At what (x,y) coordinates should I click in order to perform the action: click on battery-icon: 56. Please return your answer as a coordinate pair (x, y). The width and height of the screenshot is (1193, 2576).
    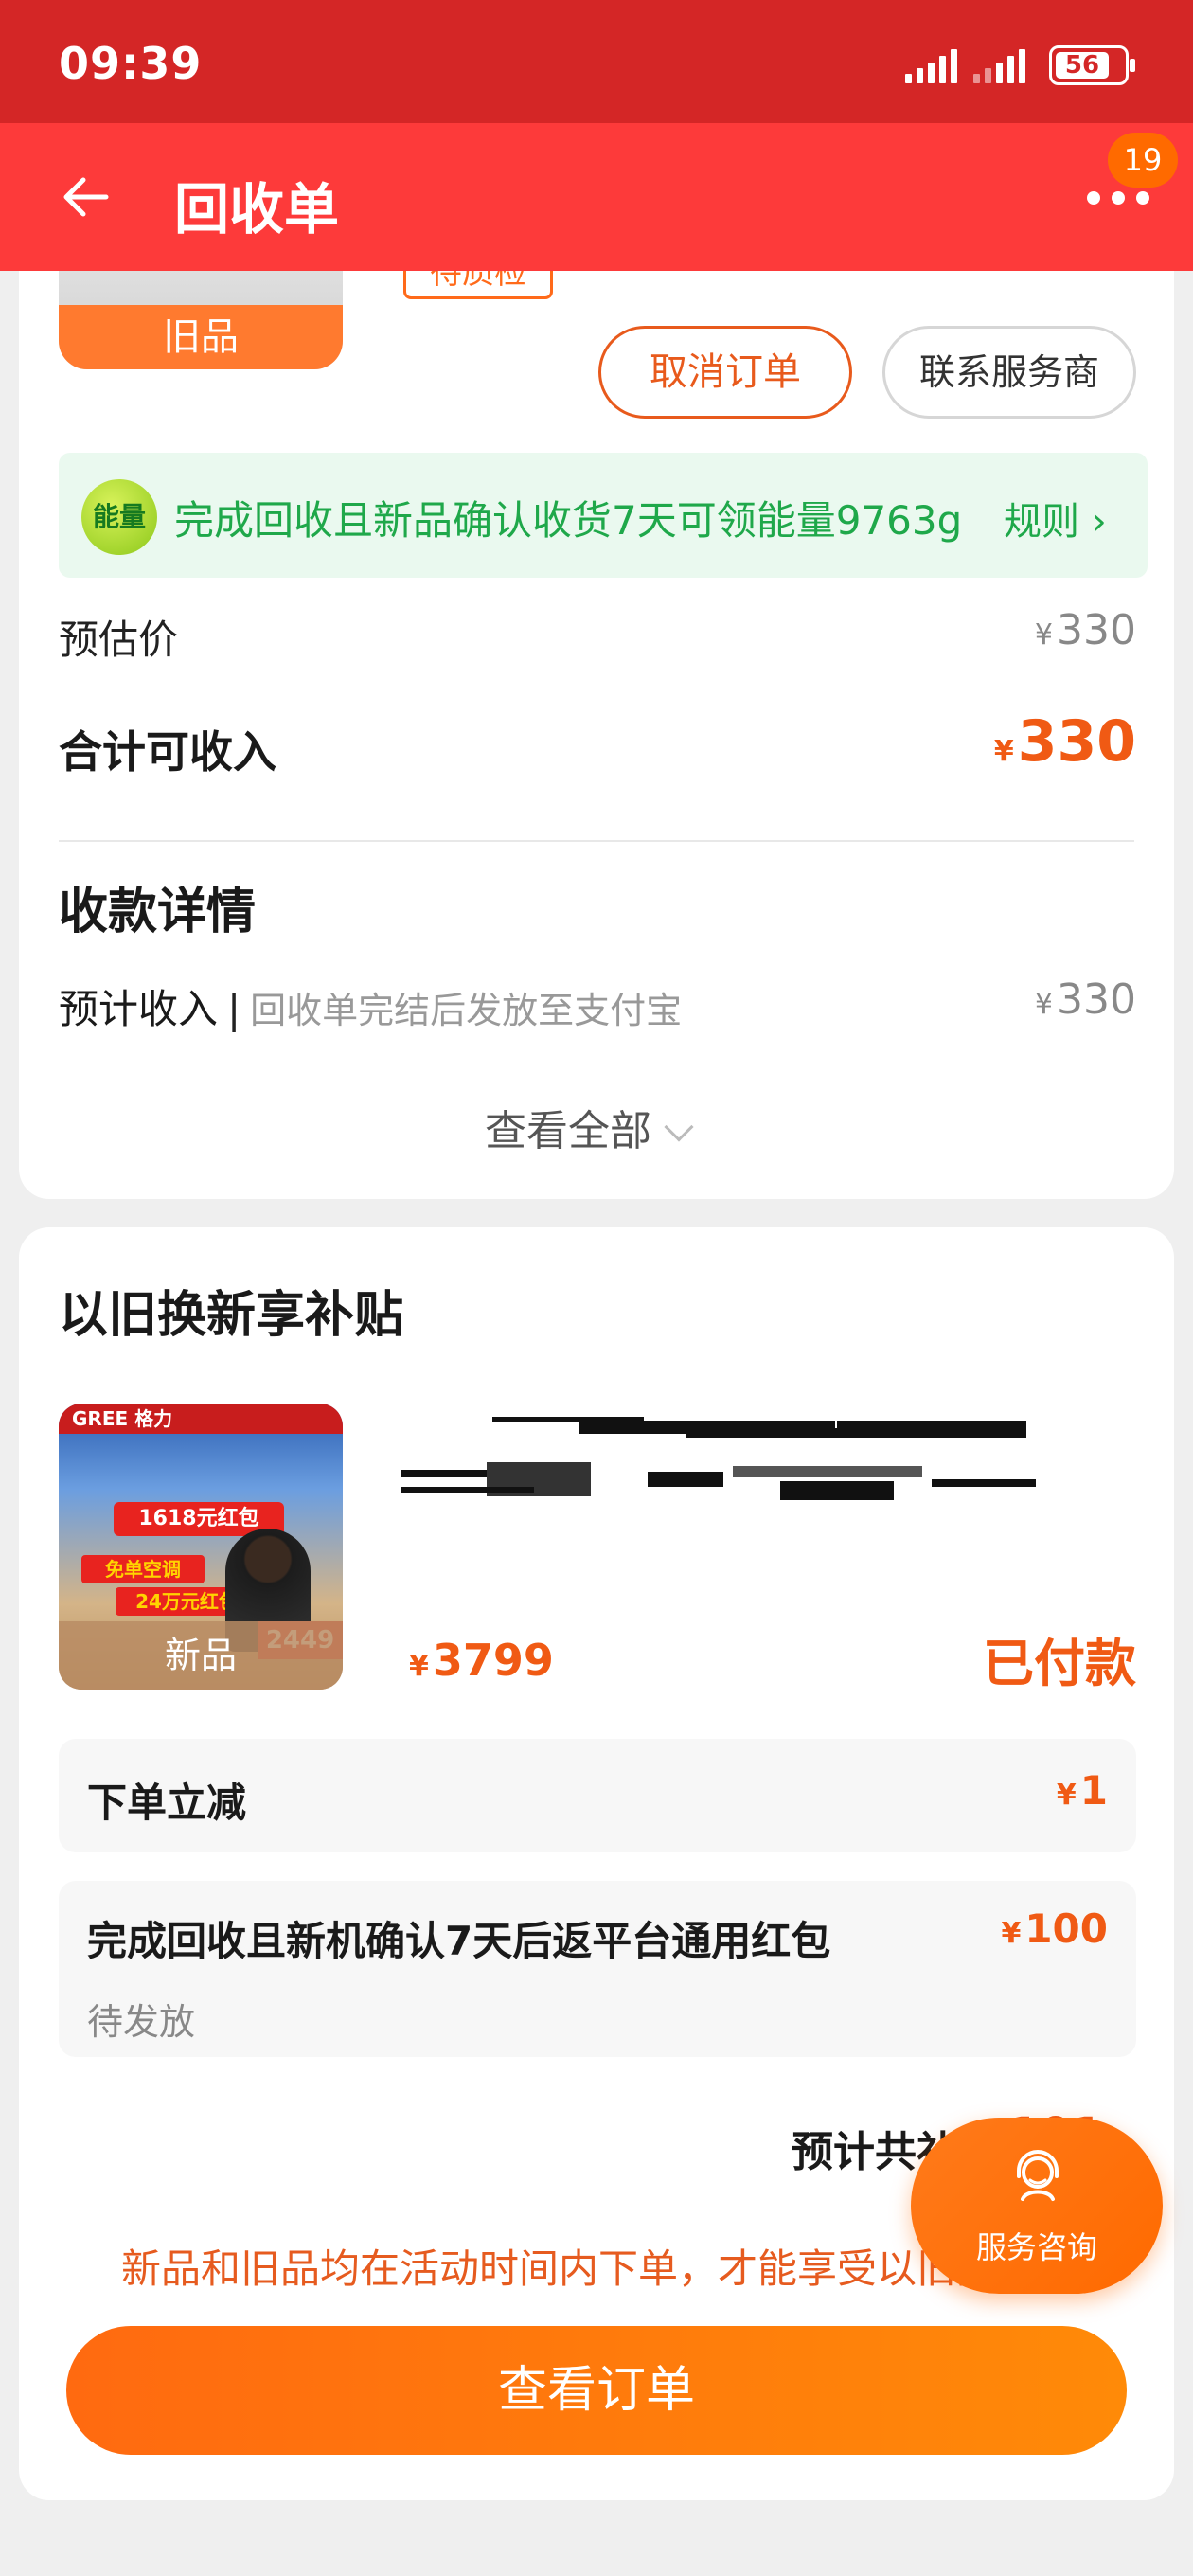
    Looking at the image, I should click on (1092, 65).